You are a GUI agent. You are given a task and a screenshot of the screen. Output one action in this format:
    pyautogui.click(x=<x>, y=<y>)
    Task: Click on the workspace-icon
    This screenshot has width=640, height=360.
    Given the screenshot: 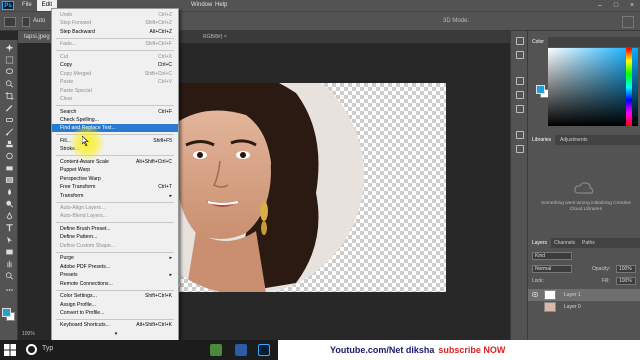 What is the action you would take?
    pyautogui.click(x=628, y=22)
    